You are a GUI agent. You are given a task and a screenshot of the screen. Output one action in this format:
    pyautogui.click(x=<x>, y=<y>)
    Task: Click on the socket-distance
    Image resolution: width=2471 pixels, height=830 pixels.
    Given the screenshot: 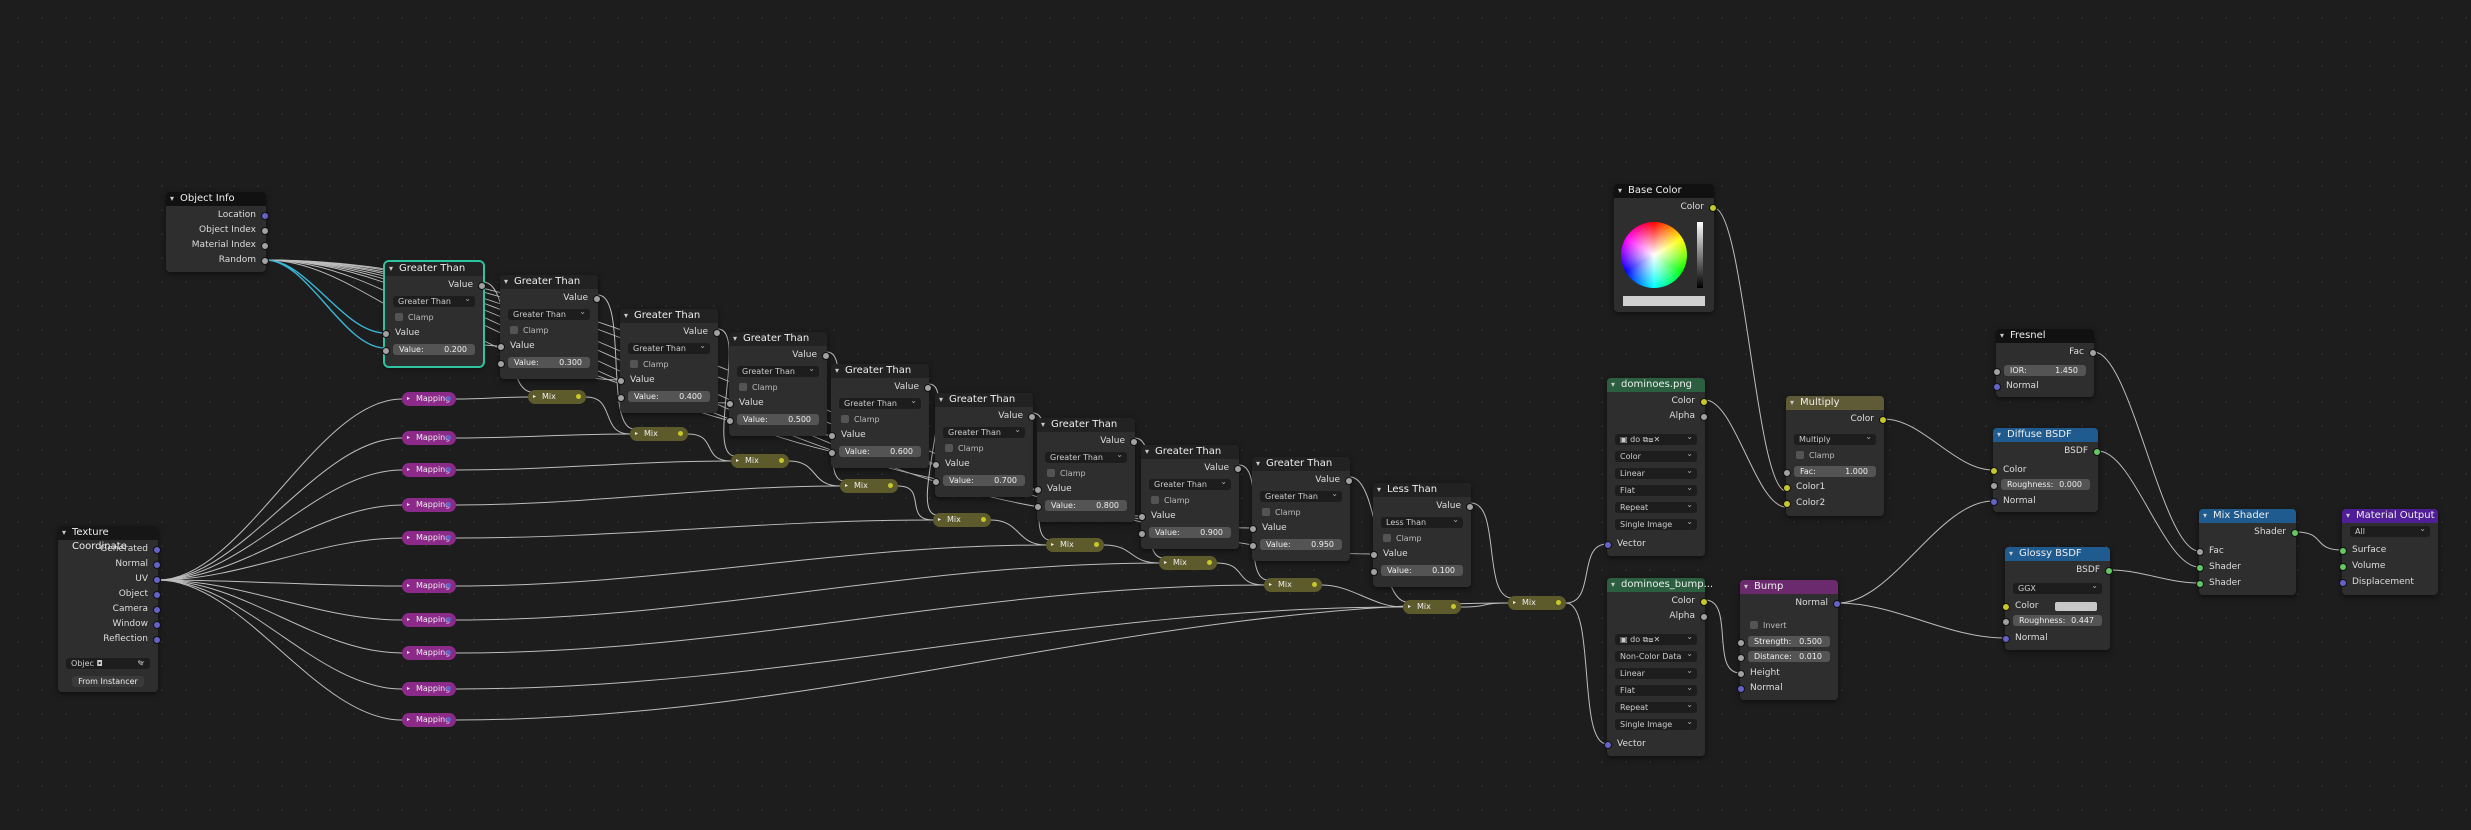 What is the action you would take?
    pyautogui.click(x=1741, y=658)
    